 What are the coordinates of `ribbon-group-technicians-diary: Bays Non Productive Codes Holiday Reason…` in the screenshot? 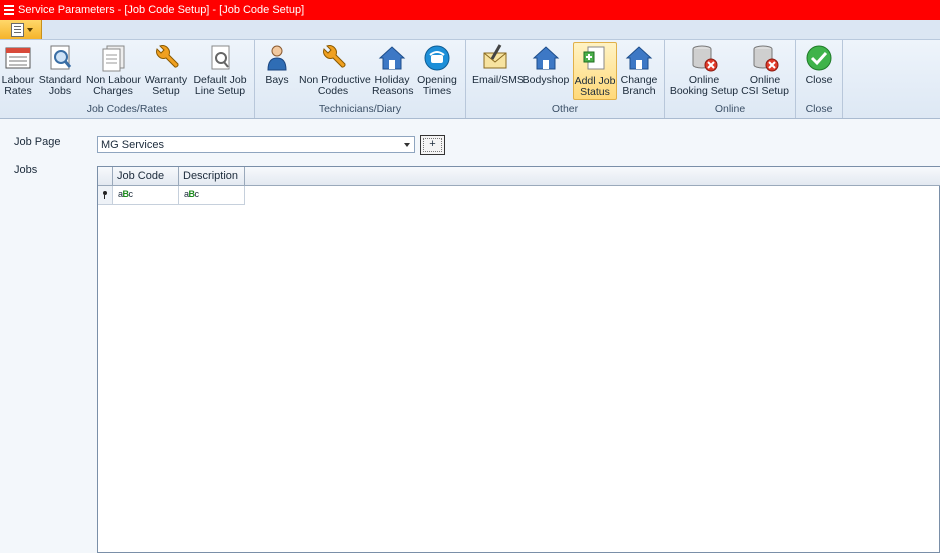 It's located at (360, 79).